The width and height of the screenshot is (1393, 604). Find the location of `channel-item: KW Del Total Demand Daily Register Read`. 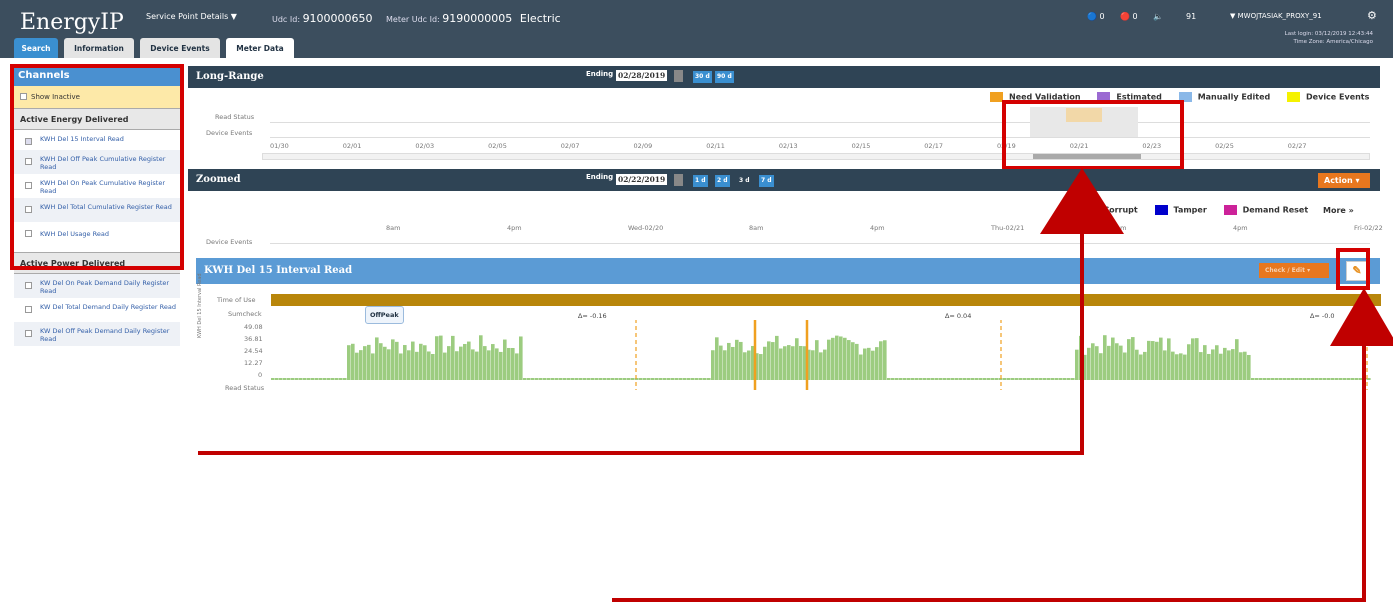

channel-item: KW Del Total Demand Daily Register Read is located at coordinates (97, 310).